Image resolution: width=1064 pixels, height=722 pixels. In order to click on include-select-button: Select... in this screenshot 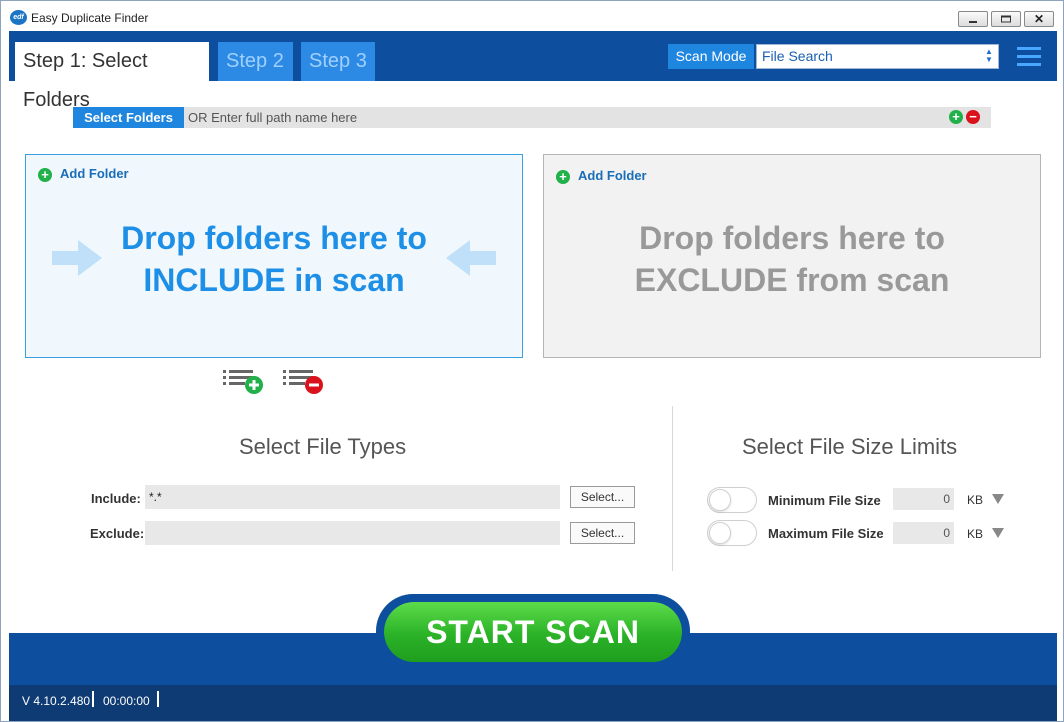, I will do `click(602, 497)`.